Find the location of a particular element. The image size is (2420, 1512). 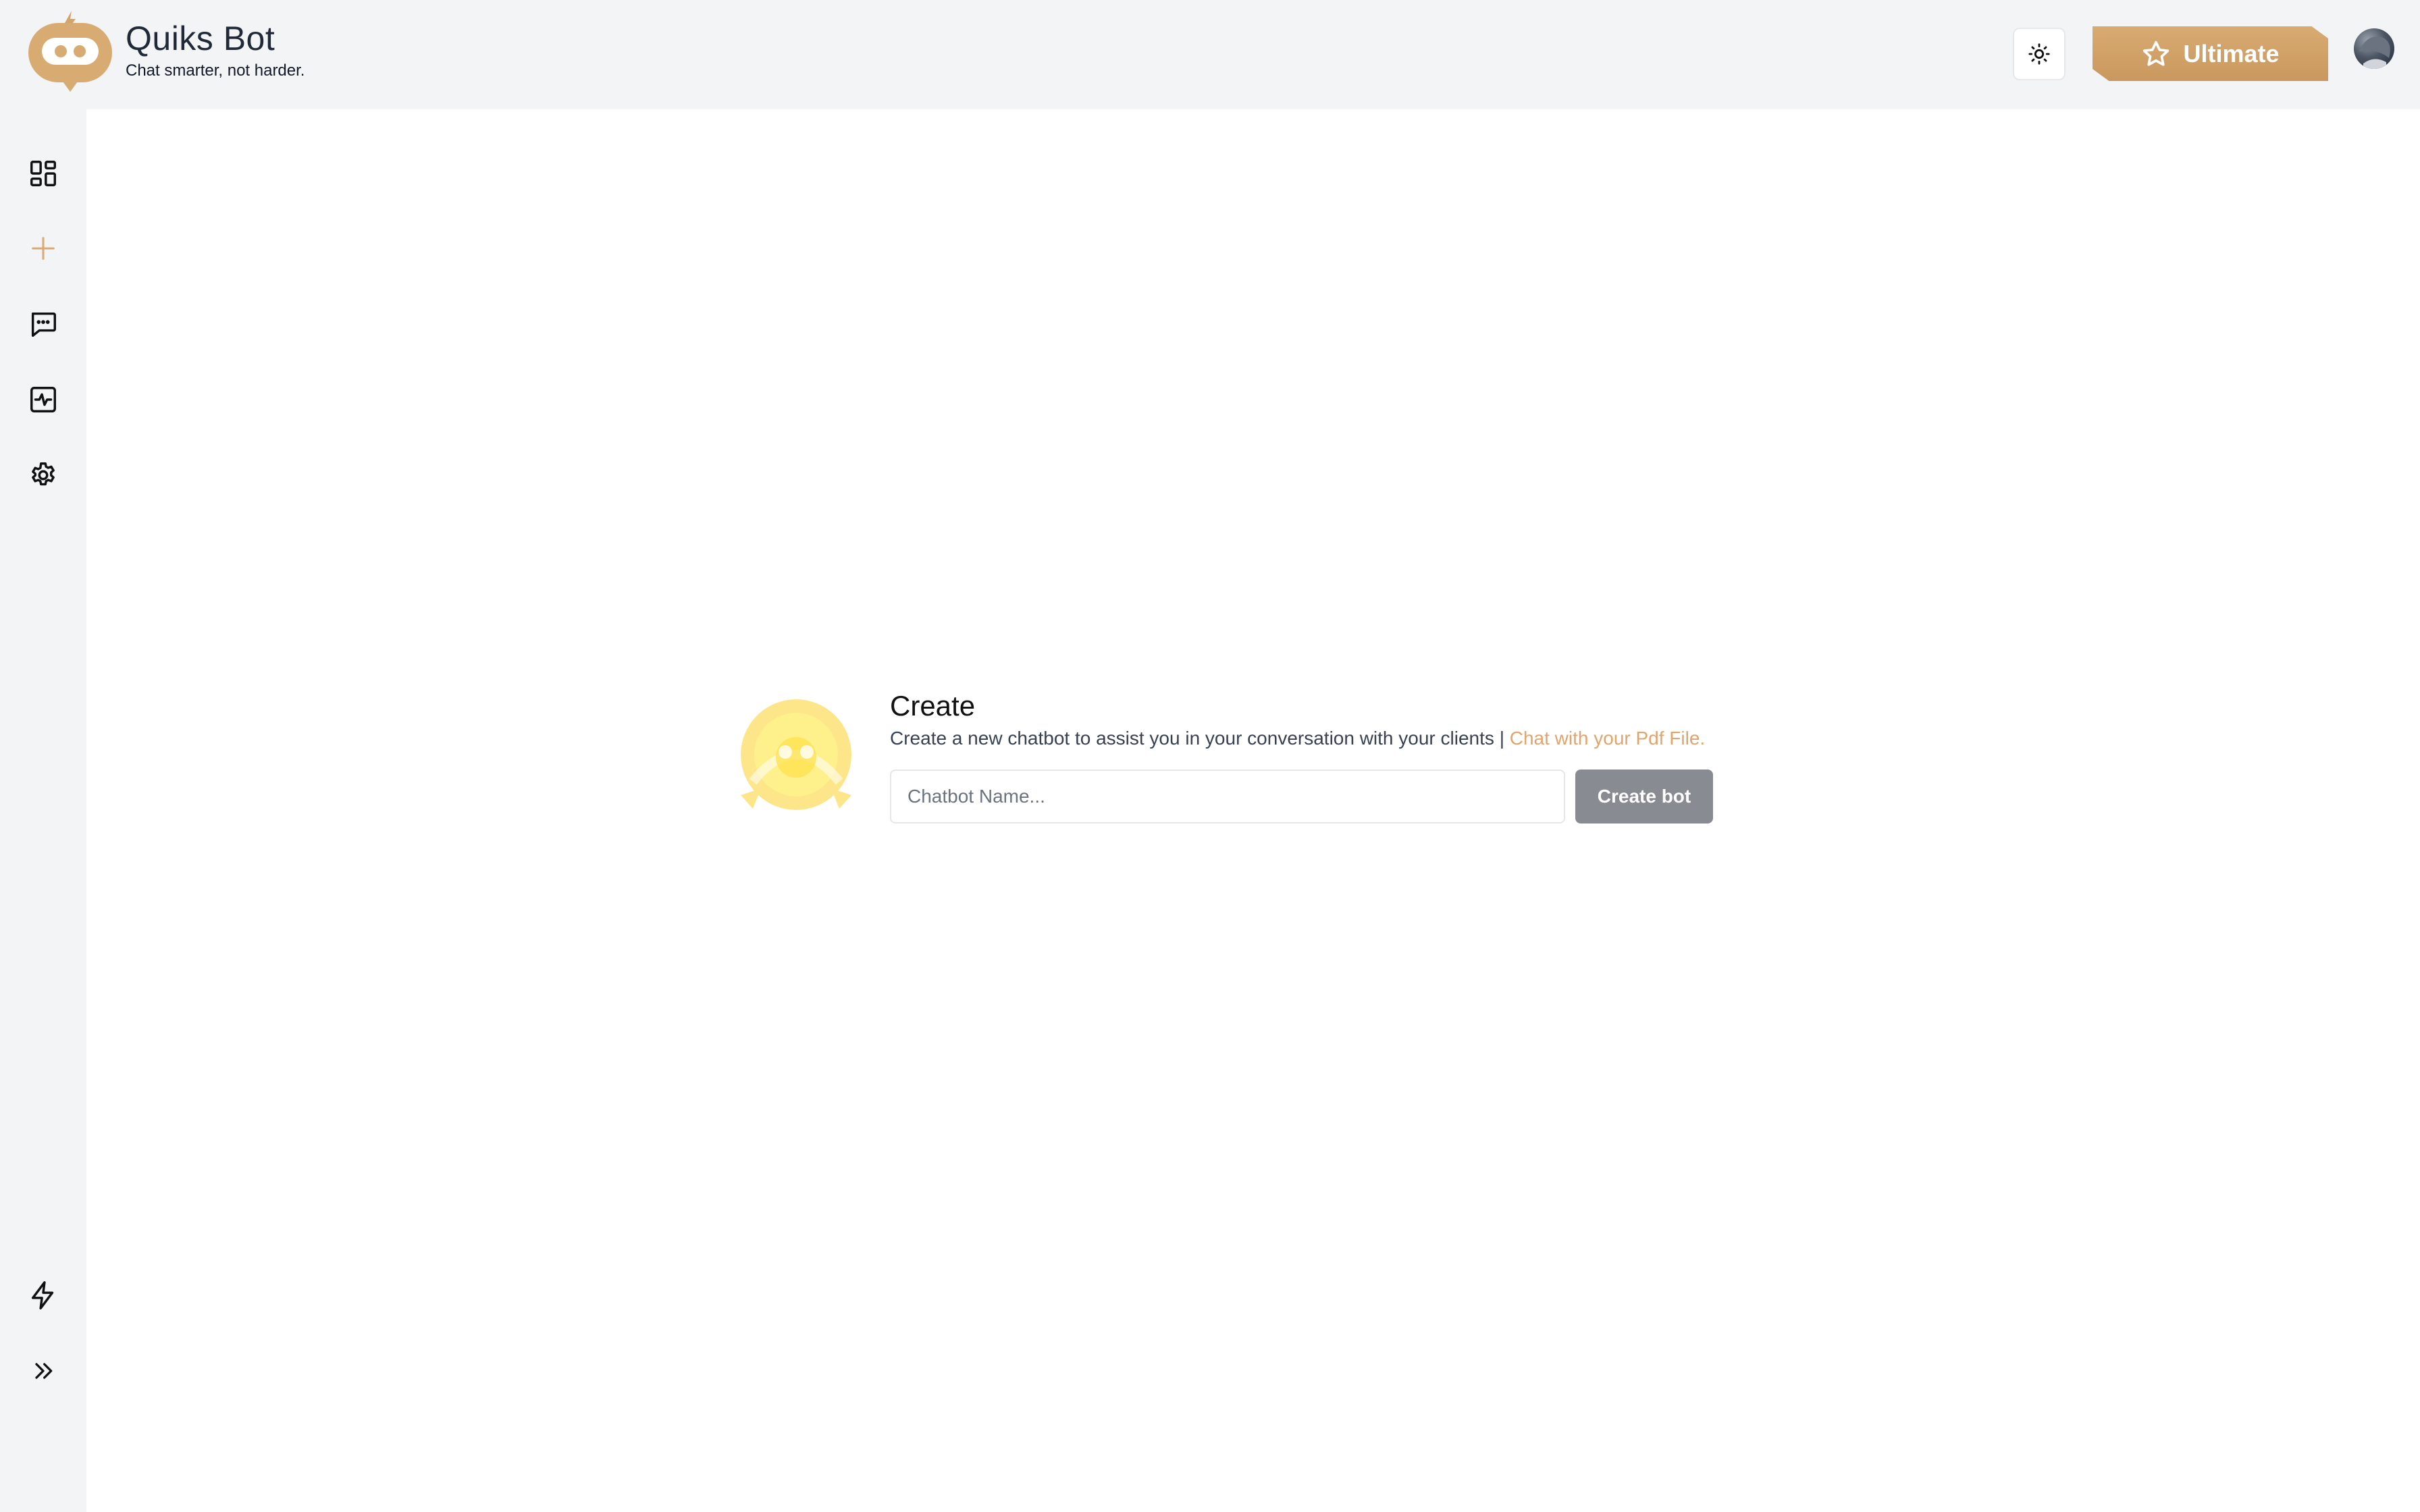

ultimate-upgrade-button: Ultimate is located at coordinates (2210, 53).